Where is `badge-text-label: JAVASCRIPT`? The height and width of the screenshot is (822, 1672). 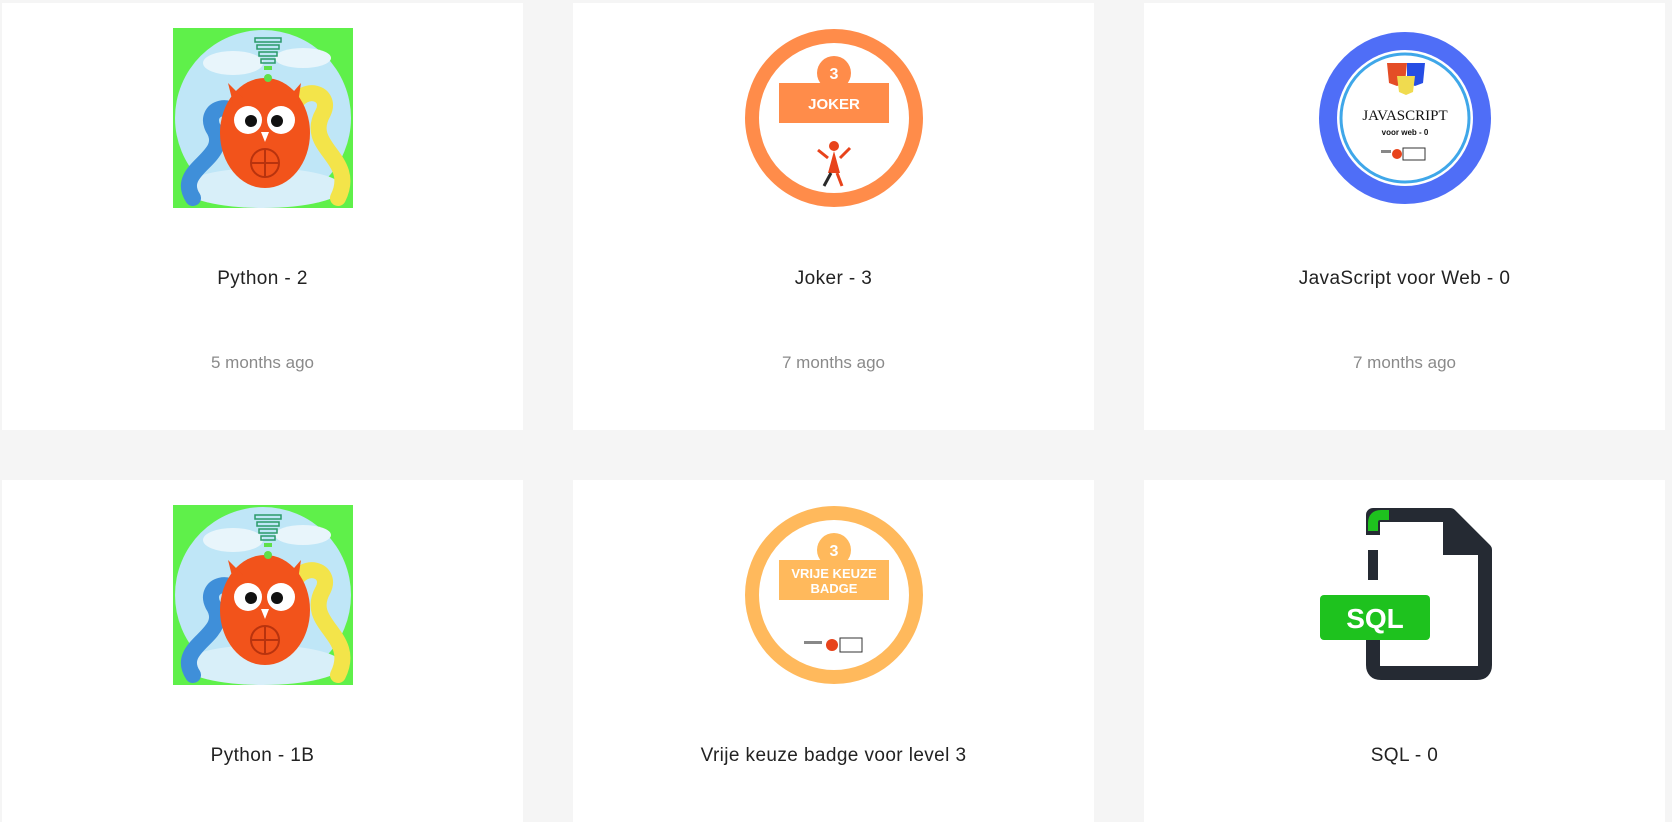 badge-text-label: JAVASCRIPT is located at coordinates (1404, 116).